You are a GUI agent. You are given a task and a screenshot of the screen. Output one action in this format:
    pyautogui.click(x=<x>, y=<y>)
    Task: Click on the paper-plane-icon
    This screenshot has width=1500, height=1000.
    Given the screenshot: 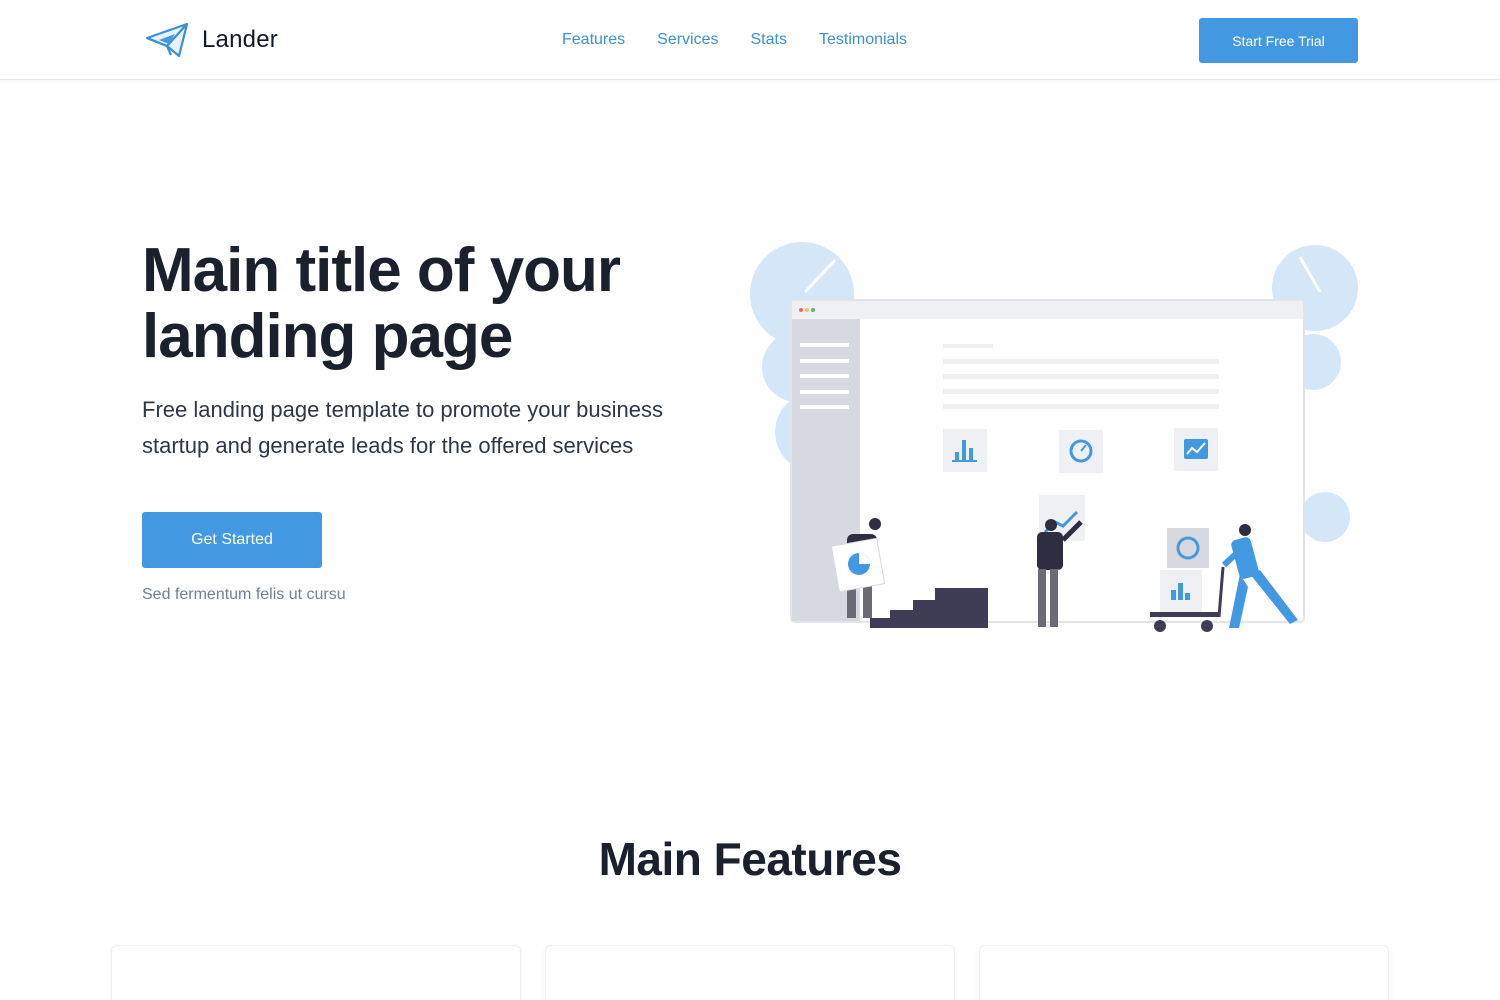 What is the action you would take?
    pyautogui.click(x=167, y=40)
    